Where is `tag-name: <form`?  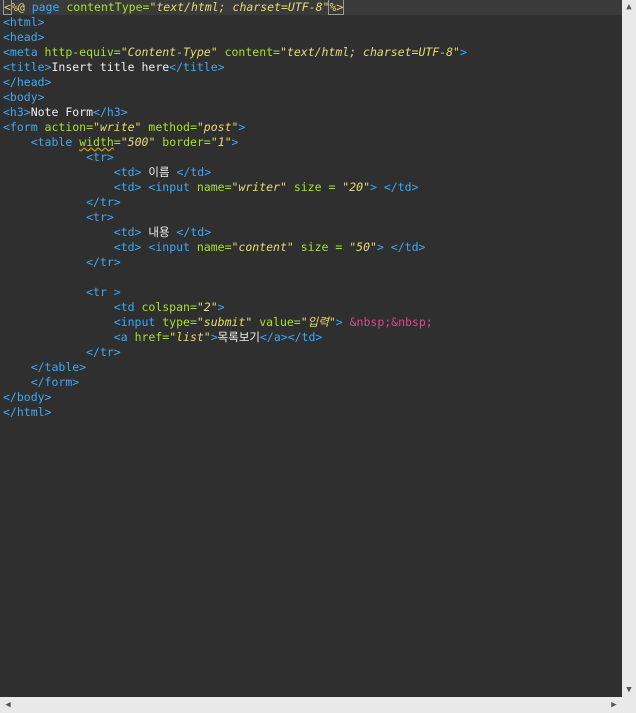
tag-name: <form is located at coordinates (20, 127).